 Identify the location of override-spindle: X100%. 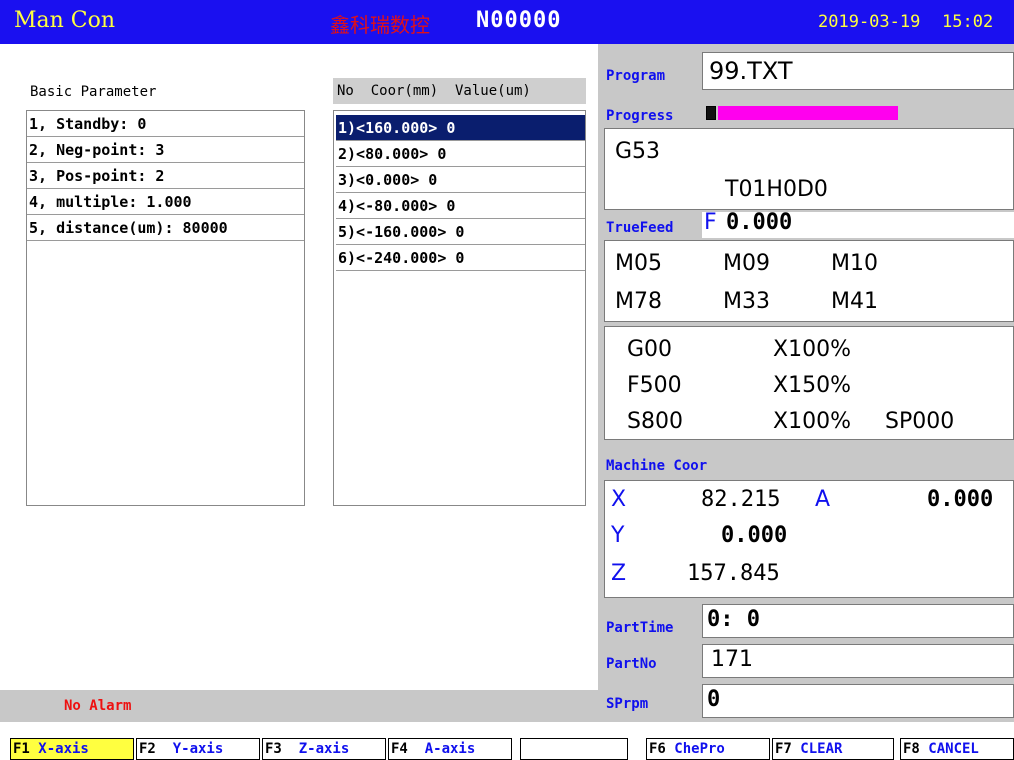
(812, 421).